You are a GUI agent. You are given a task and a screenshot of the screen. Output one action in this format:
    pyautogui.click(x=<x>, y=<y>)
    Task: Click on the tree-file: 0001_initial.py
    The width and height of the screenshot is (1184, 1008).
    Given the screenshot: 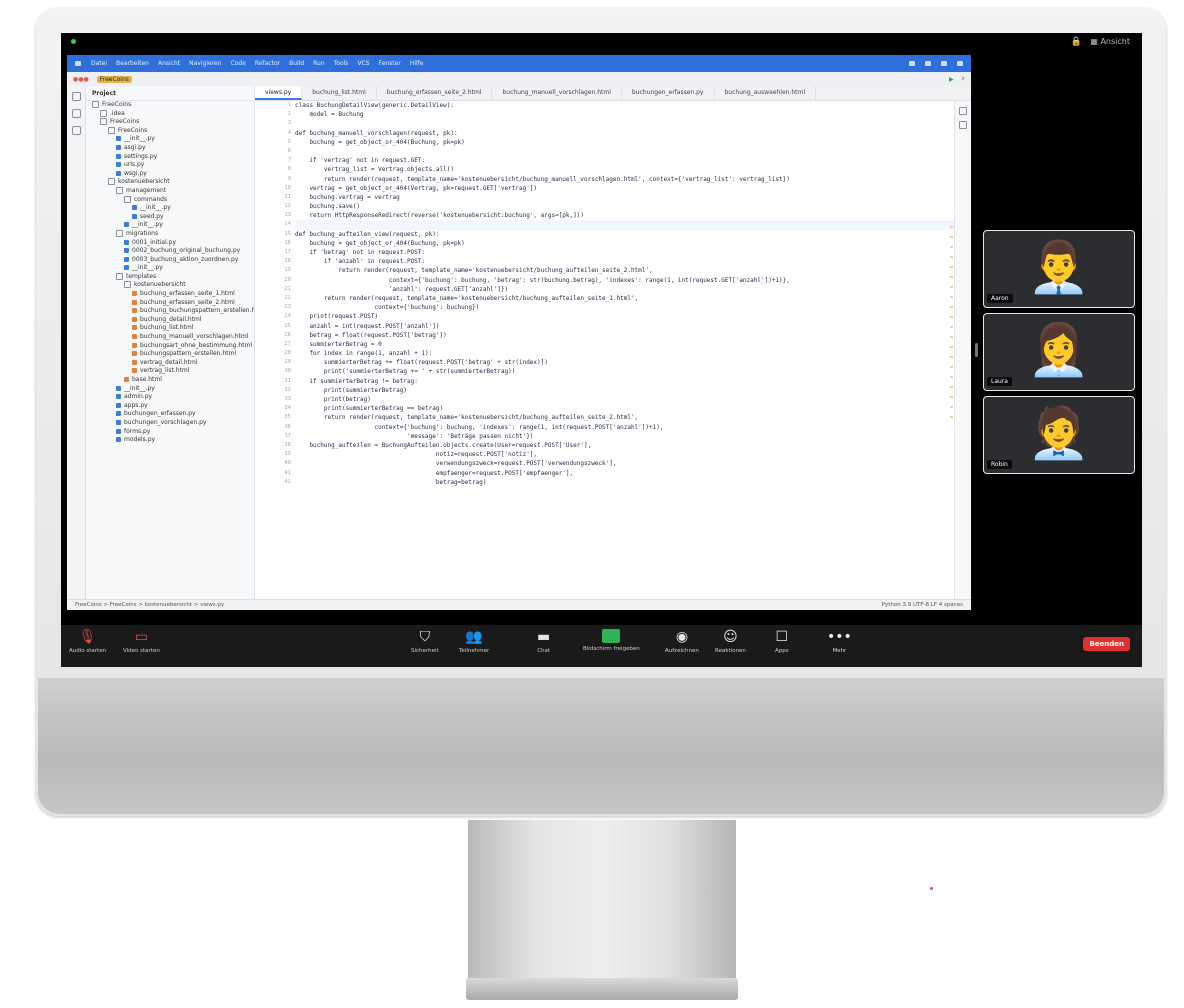 What is the action you would take?
    pyautogui.click(x=170, y=243)
    